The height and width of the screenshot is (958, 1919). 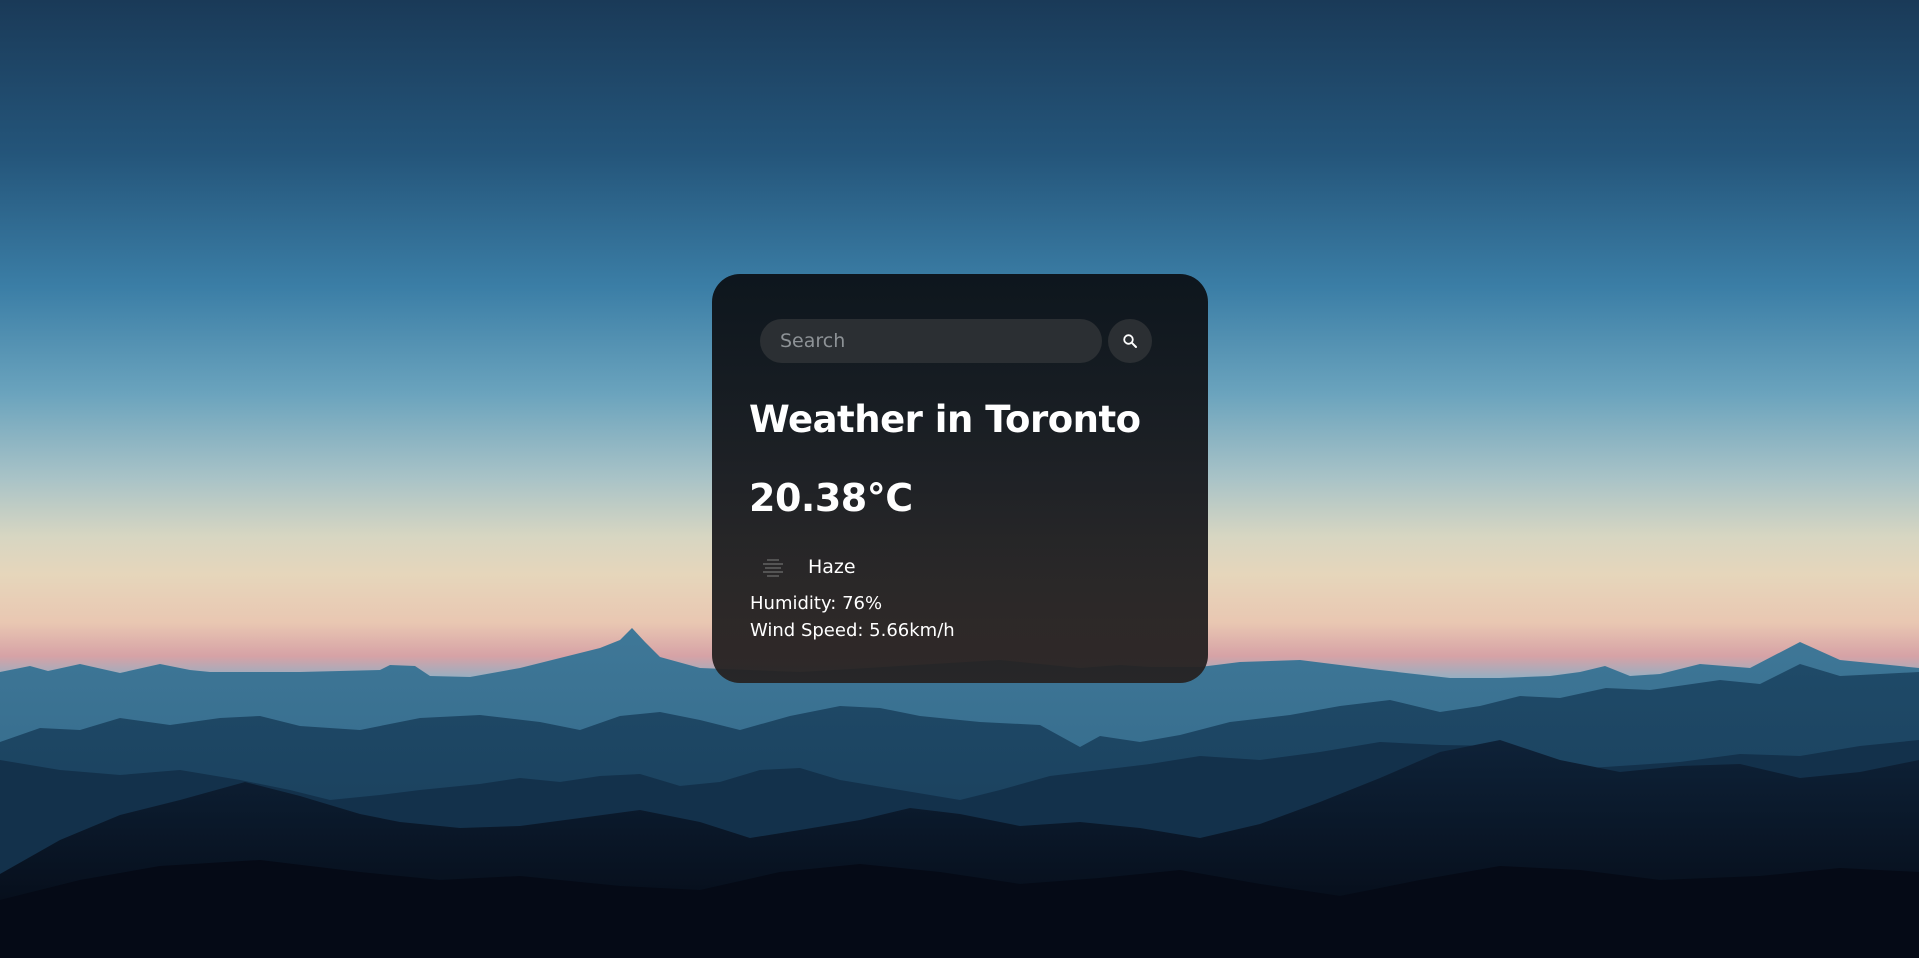 What do you see at coordinates (807, 567) in the screenshot?
I see `weather-condition: Haze` at bounding box center [807, 567].